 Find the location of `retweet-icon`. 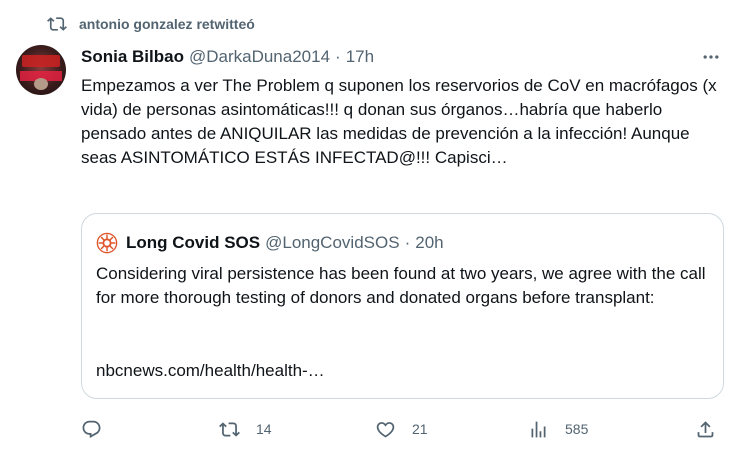

retweet-icon is located at coordinates (57, 24).